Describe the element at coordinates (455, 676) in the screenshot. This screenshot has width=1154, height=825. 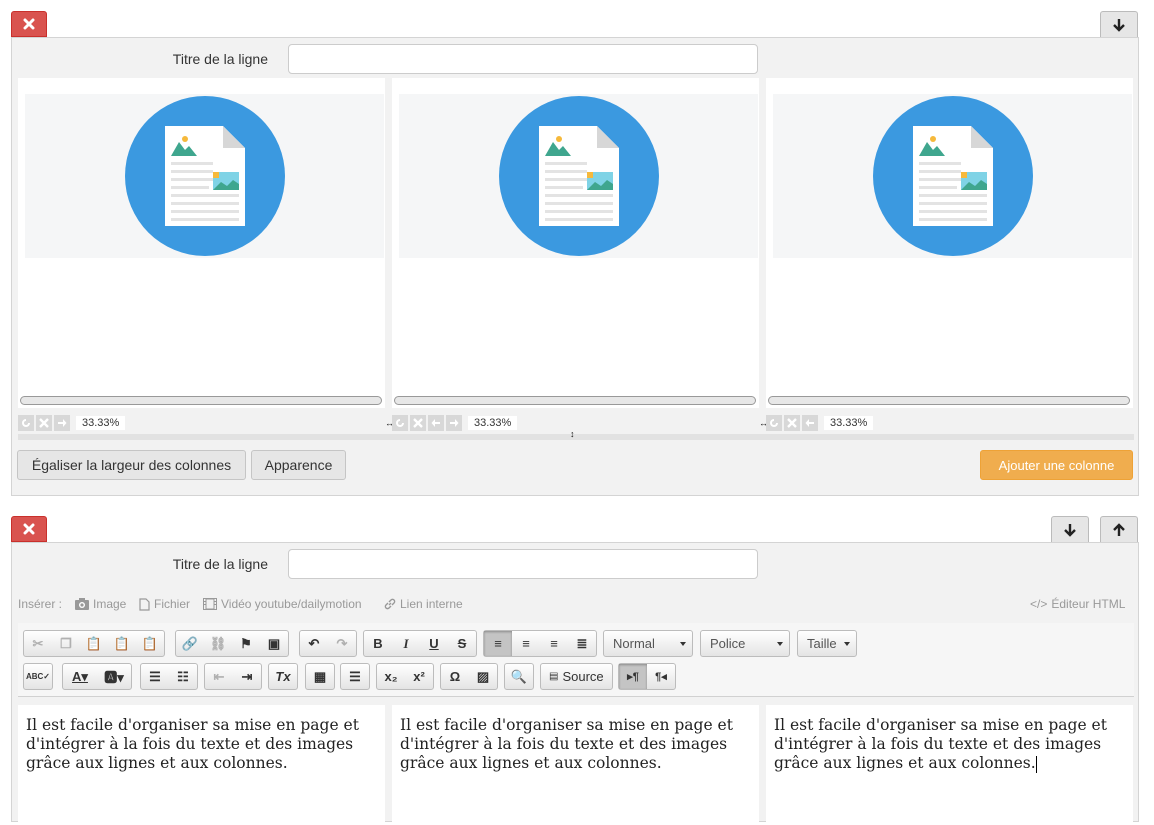
I see `omega-icon: Ω` at that location.